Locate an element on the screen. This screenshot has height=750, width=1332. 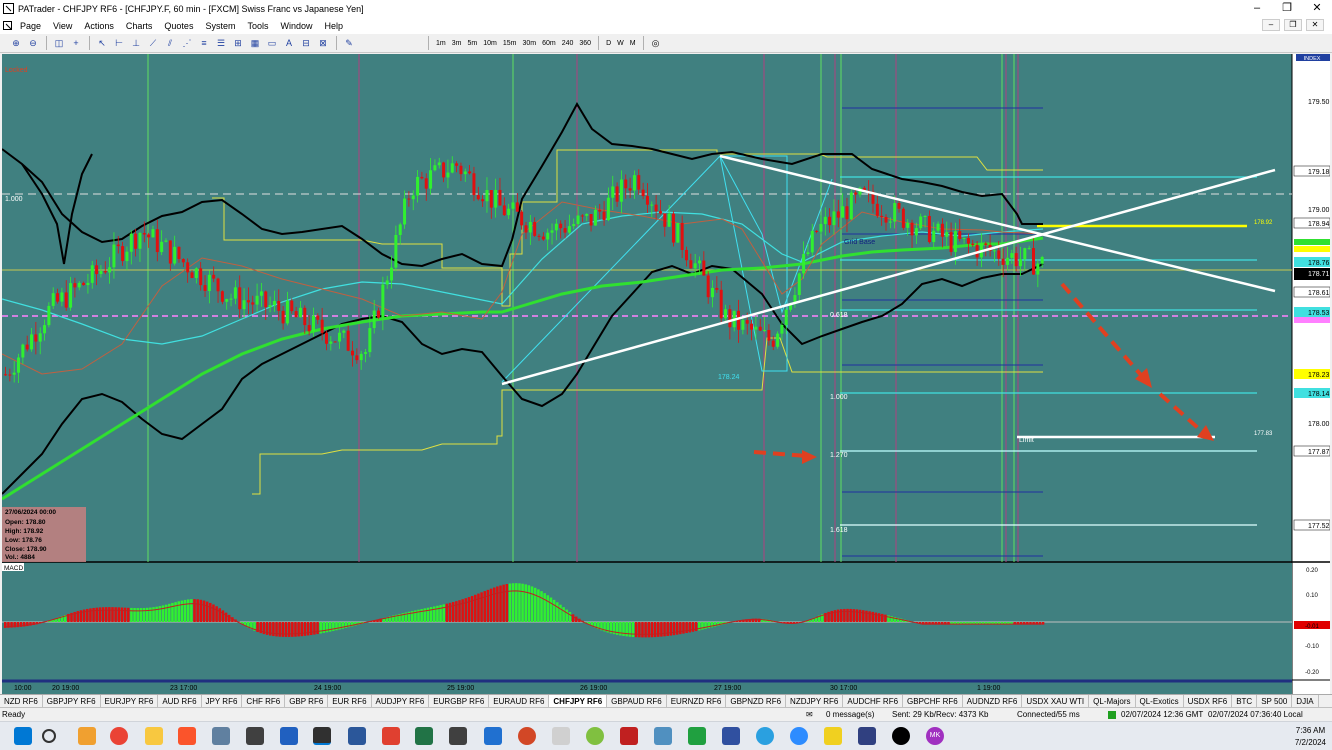
menu-system: System is located at coordinates (220, 26).